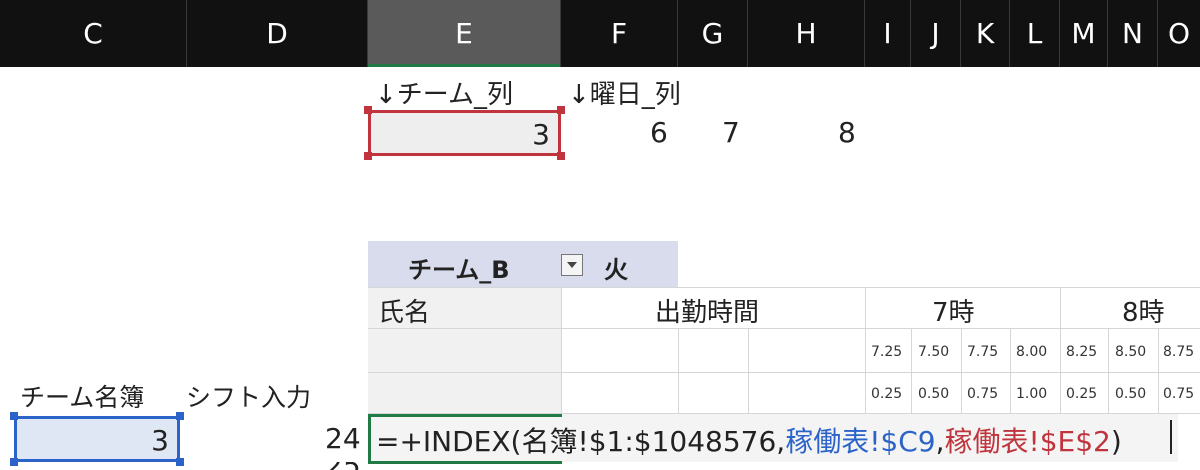 Image resolution: width=1200 pixels, height=470 pixels. What do you see at coordinates (659, 132) in the screenshot?
I see `cell-f2-value: 6` at bounding box center [659, 132].